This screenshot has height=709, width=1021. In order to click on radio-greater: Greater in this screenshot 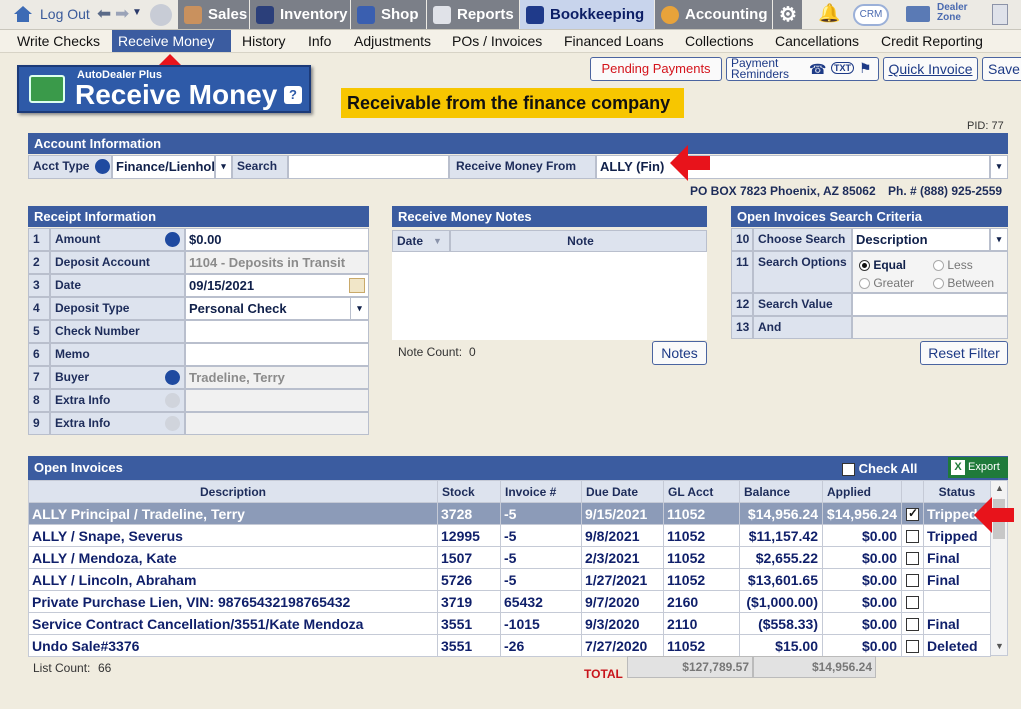, I will do `click(886, 283)`.